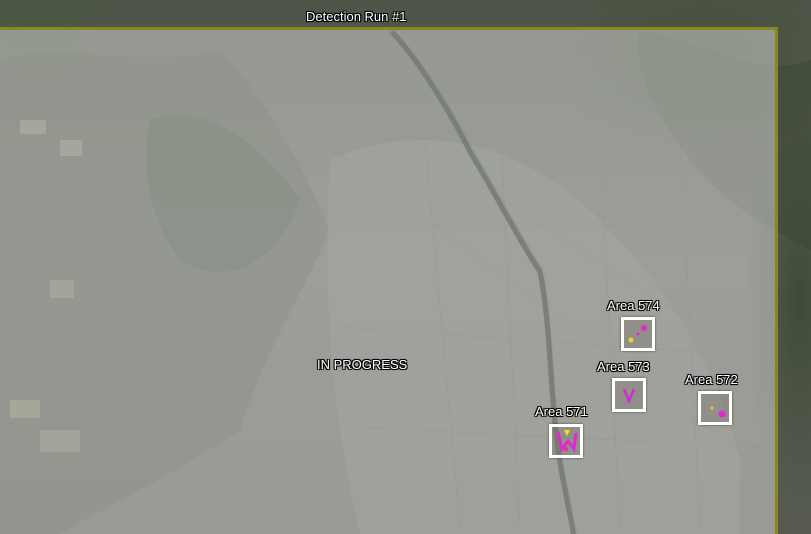  What do you see at coordinates (561, 411) in the screenshot?
I see `area-label: Area 571` at bounding box center [561, 411].